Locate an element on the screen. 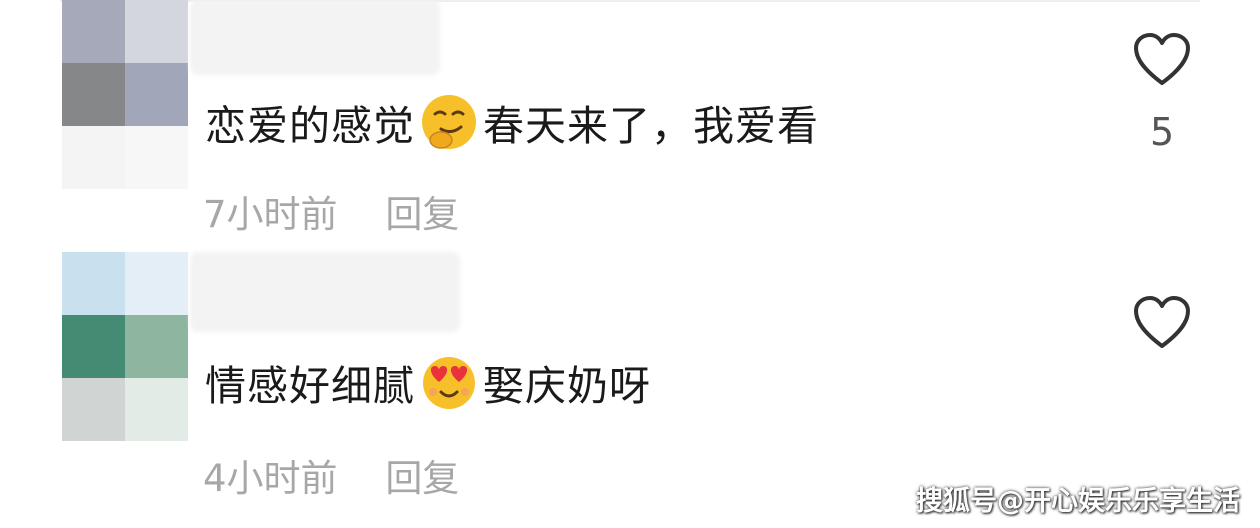 This screenshot has height=528, width=1260. like-count: 5 is located at coordinates (1162, 132).